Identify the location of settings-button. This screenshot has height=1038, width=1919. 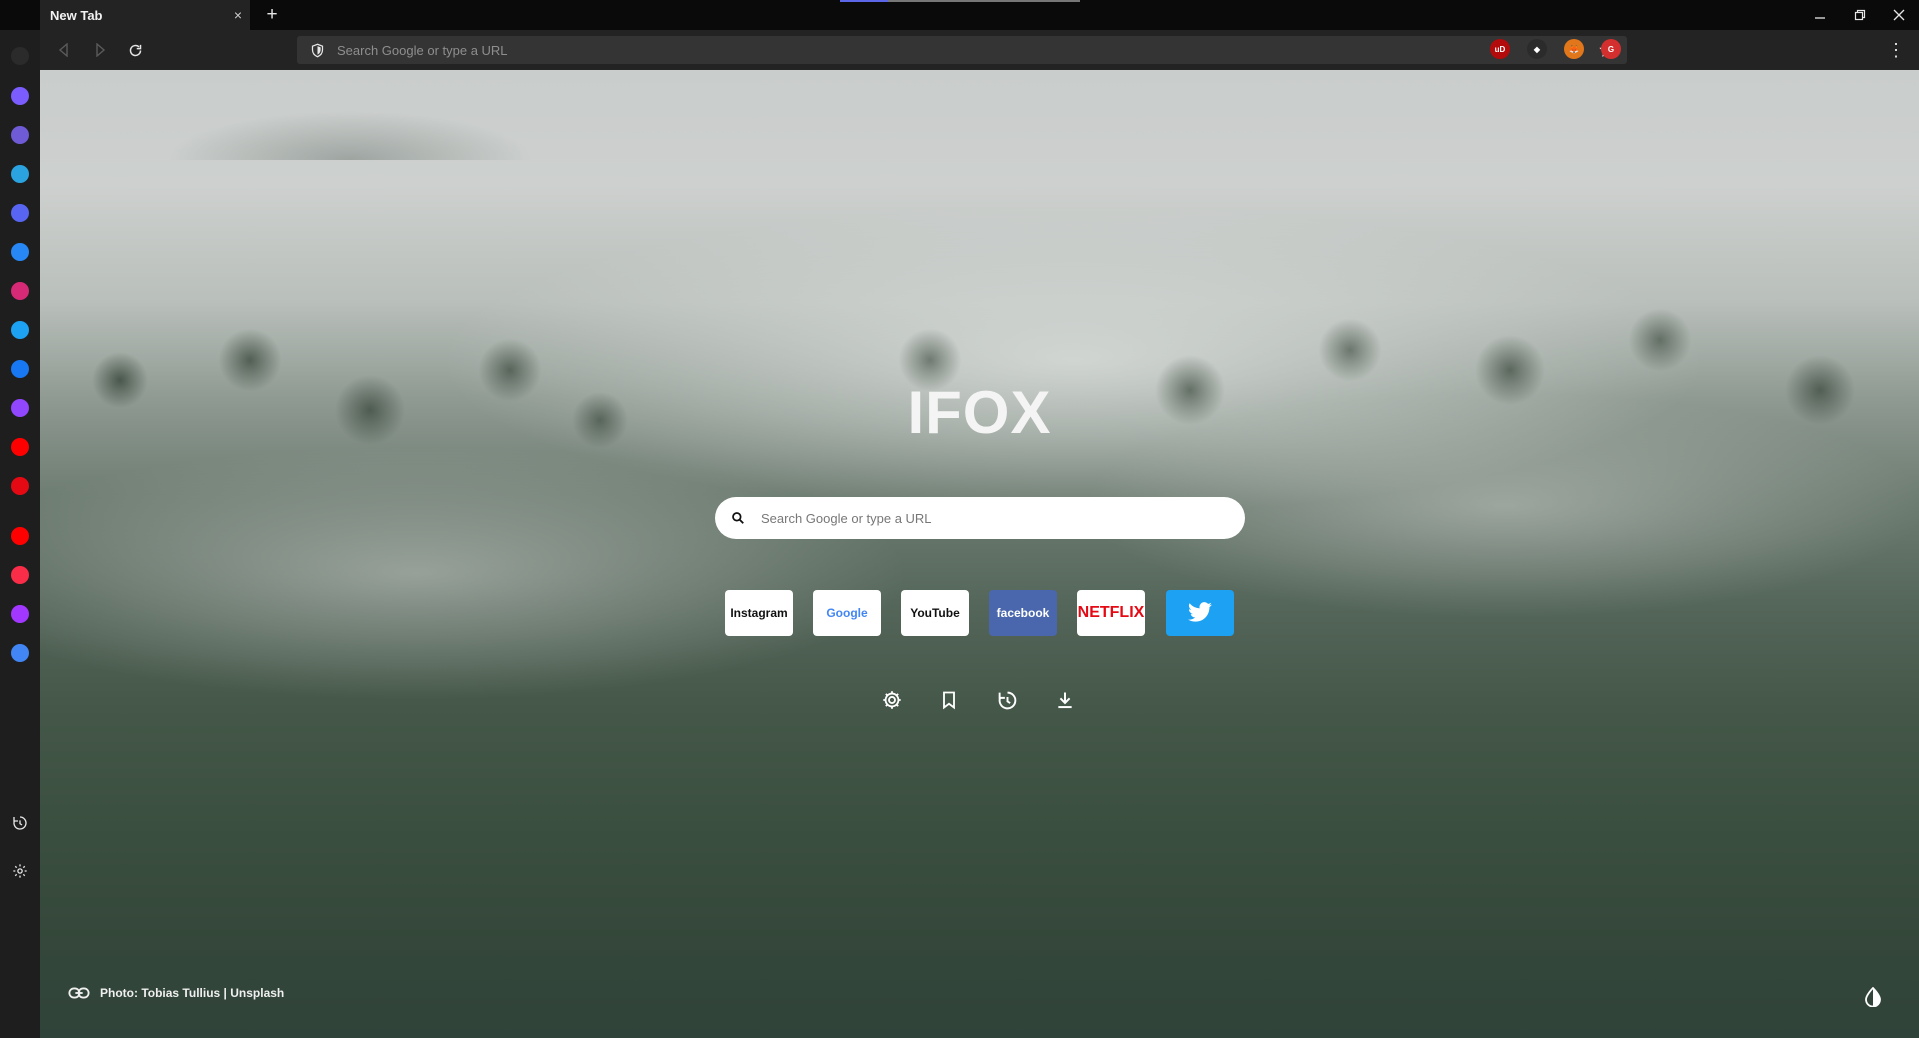
(892, 700).